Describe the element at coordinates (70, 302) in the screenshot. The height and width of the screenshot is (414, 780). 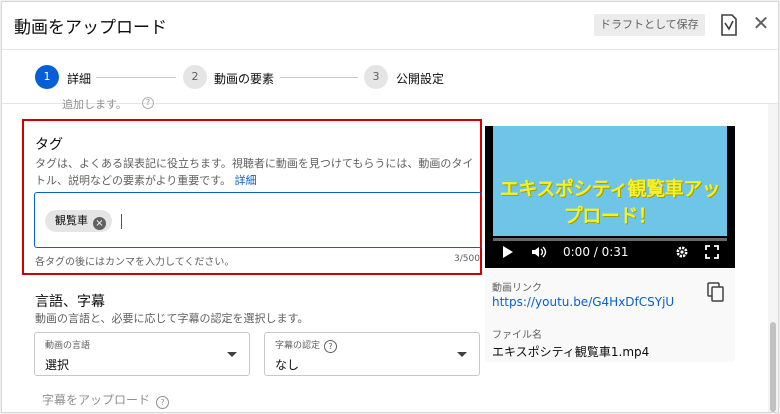
I see `language-heading: 言語、字幕` at that location.